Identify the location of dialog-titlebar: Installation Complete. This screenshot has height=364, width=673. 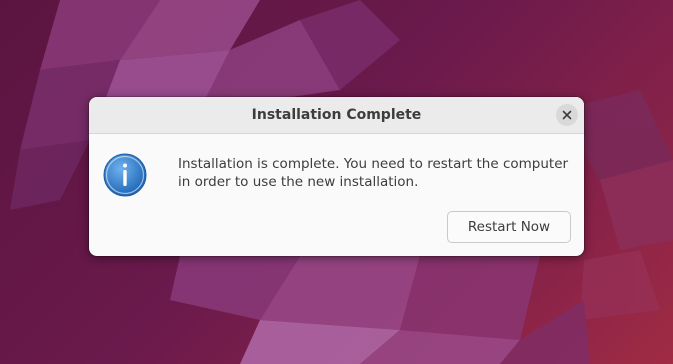
(336, 115).